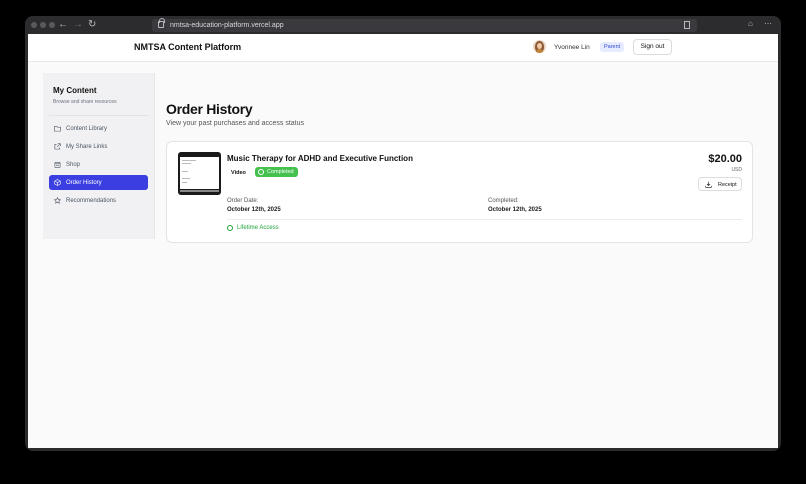 Image resolution: width=806 pixels, height=484 pixels. What do you see at coordinates (161, 23) in the screenshot?
I see `lock-icon` at bounding box center [161, 23].